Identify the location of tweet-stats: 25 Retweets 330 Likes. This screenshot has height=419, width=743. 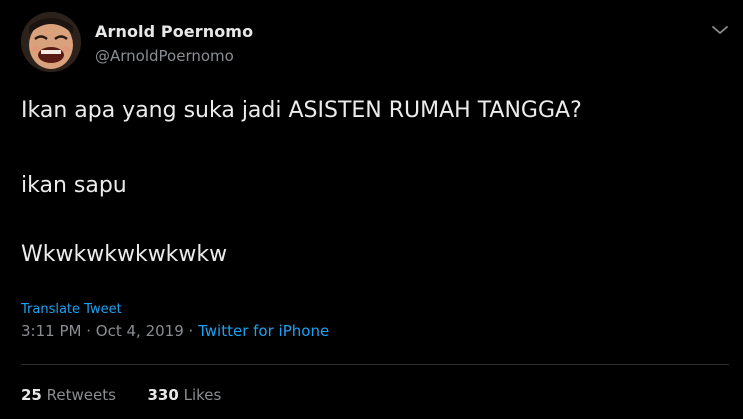
(121, 395).